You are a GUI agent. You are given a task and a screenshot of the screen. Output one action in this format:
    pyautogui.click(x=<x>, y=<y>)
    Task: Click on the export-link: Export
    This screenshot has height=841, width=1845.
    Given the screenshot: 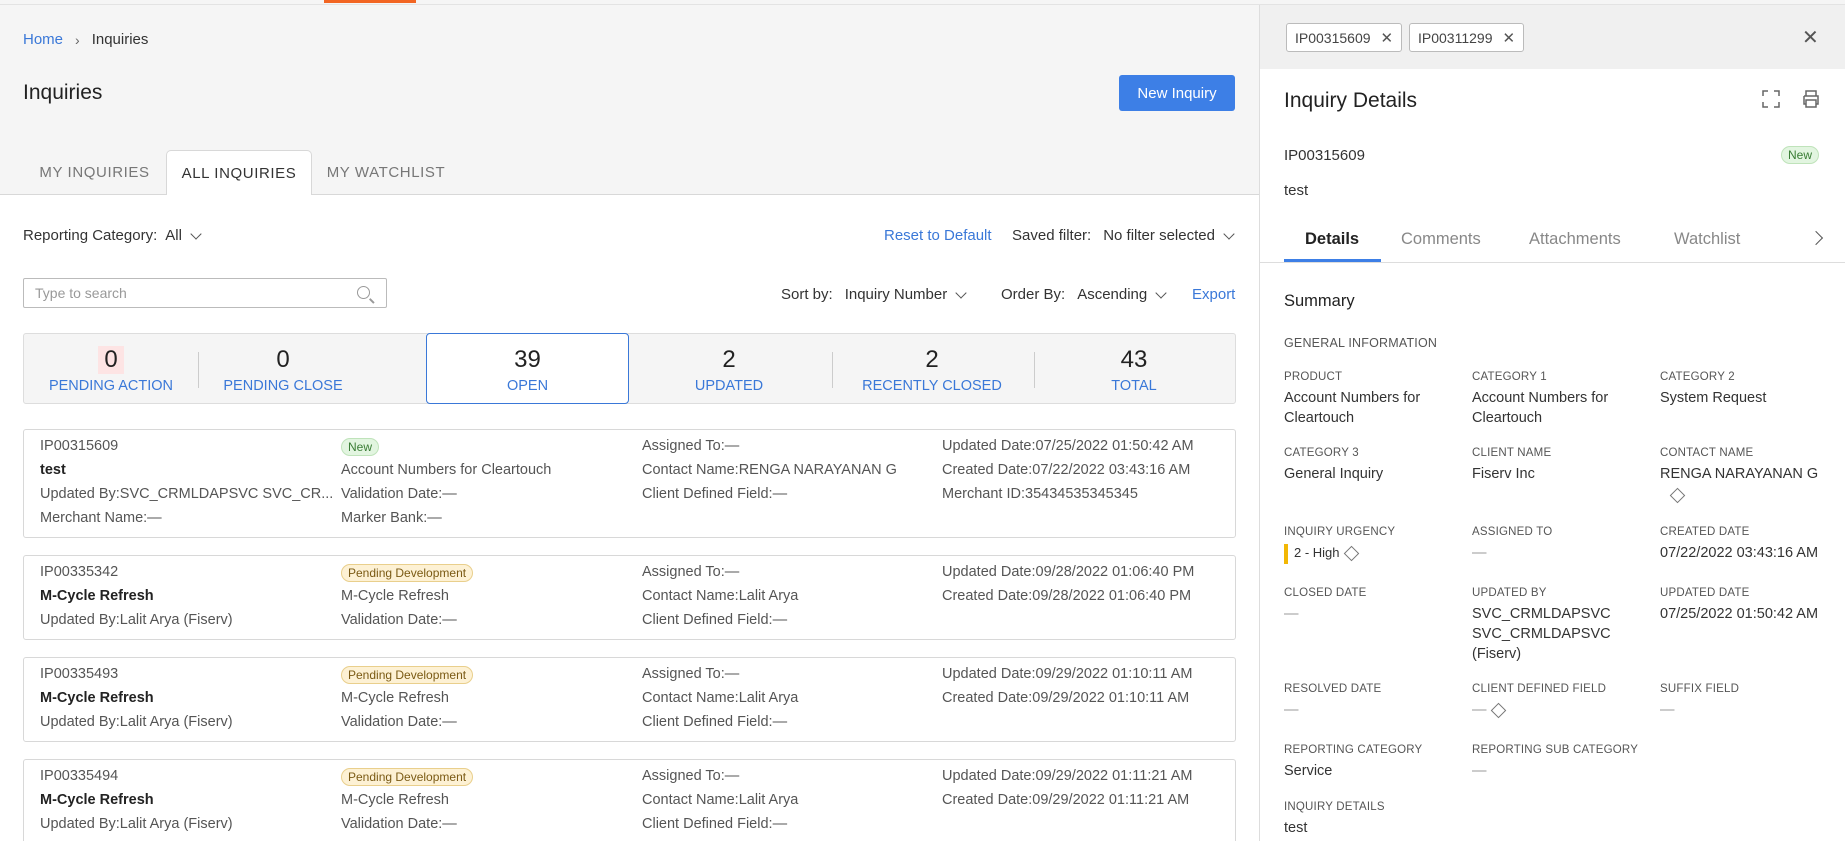 What is the action you would take?
    pyautogui.click(x=1213, y=294)
    